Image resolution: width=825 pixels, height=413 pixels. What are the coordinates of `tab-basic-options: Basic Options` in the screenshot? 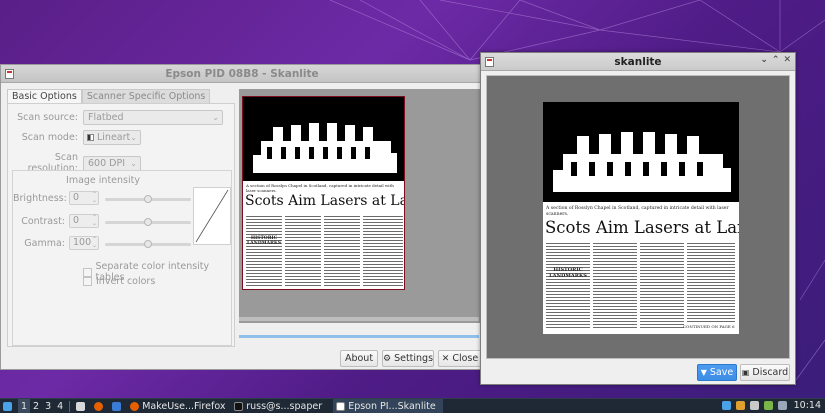 It's located at (44, 96).